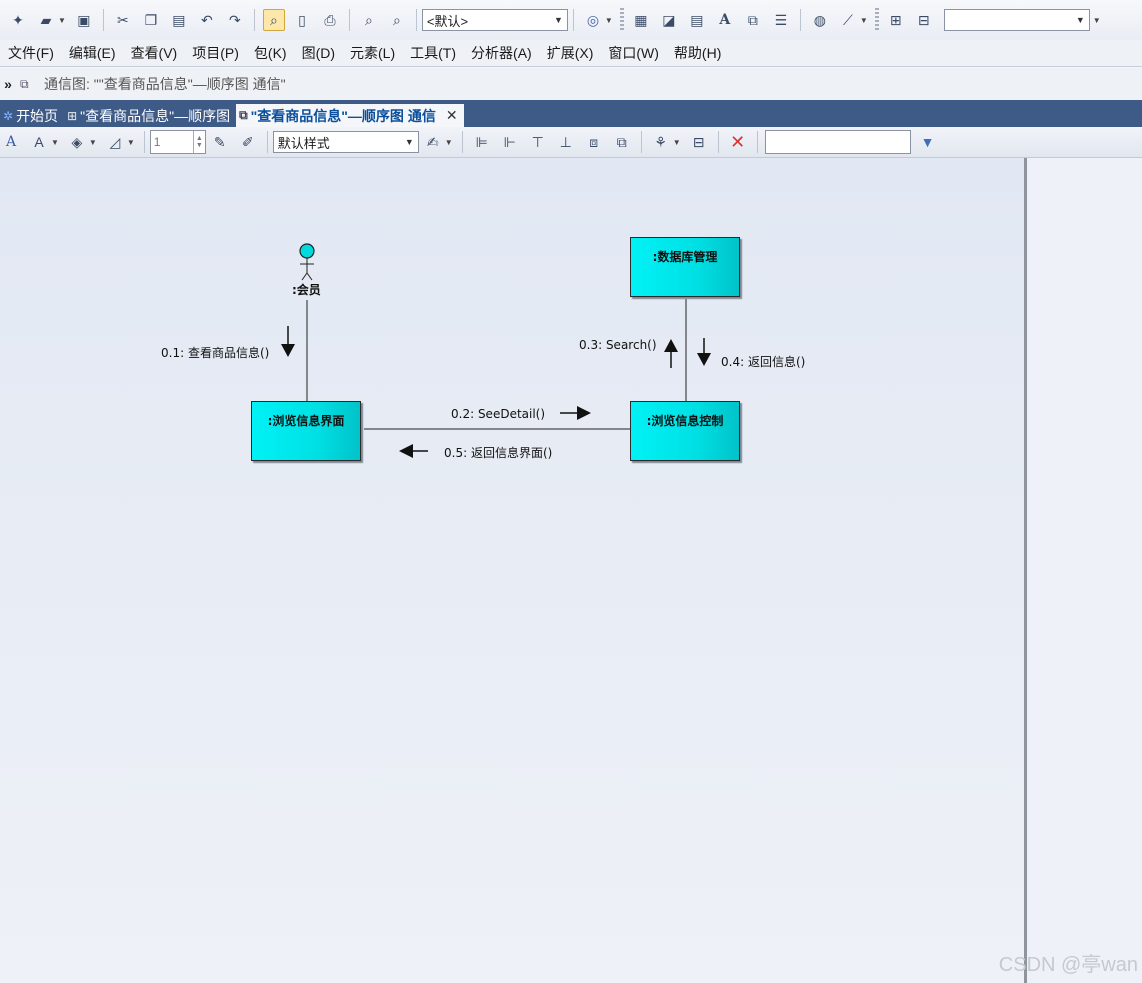 The width and height of the screenshot is (1142, 983). What do you see at coordinates (307, 262) in the screenshot?
I see `actor-stick-figure` at bounding box center [307, 262].